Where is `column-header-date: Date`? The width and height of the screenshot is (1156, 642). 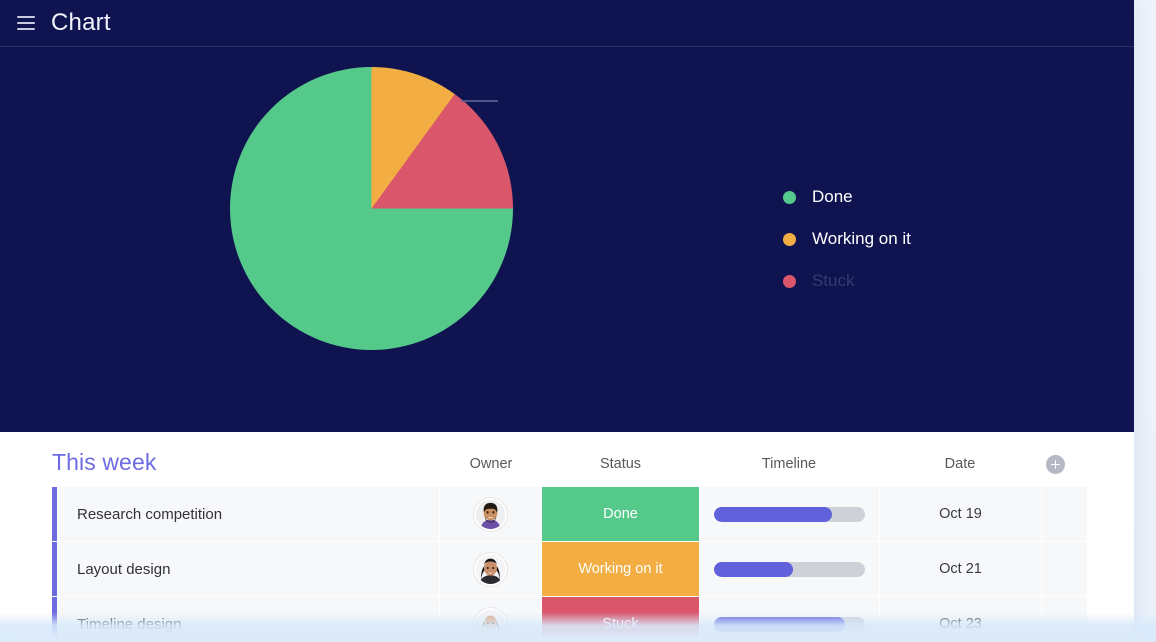 column-header-date: Date is located at coordinates (960, 464).